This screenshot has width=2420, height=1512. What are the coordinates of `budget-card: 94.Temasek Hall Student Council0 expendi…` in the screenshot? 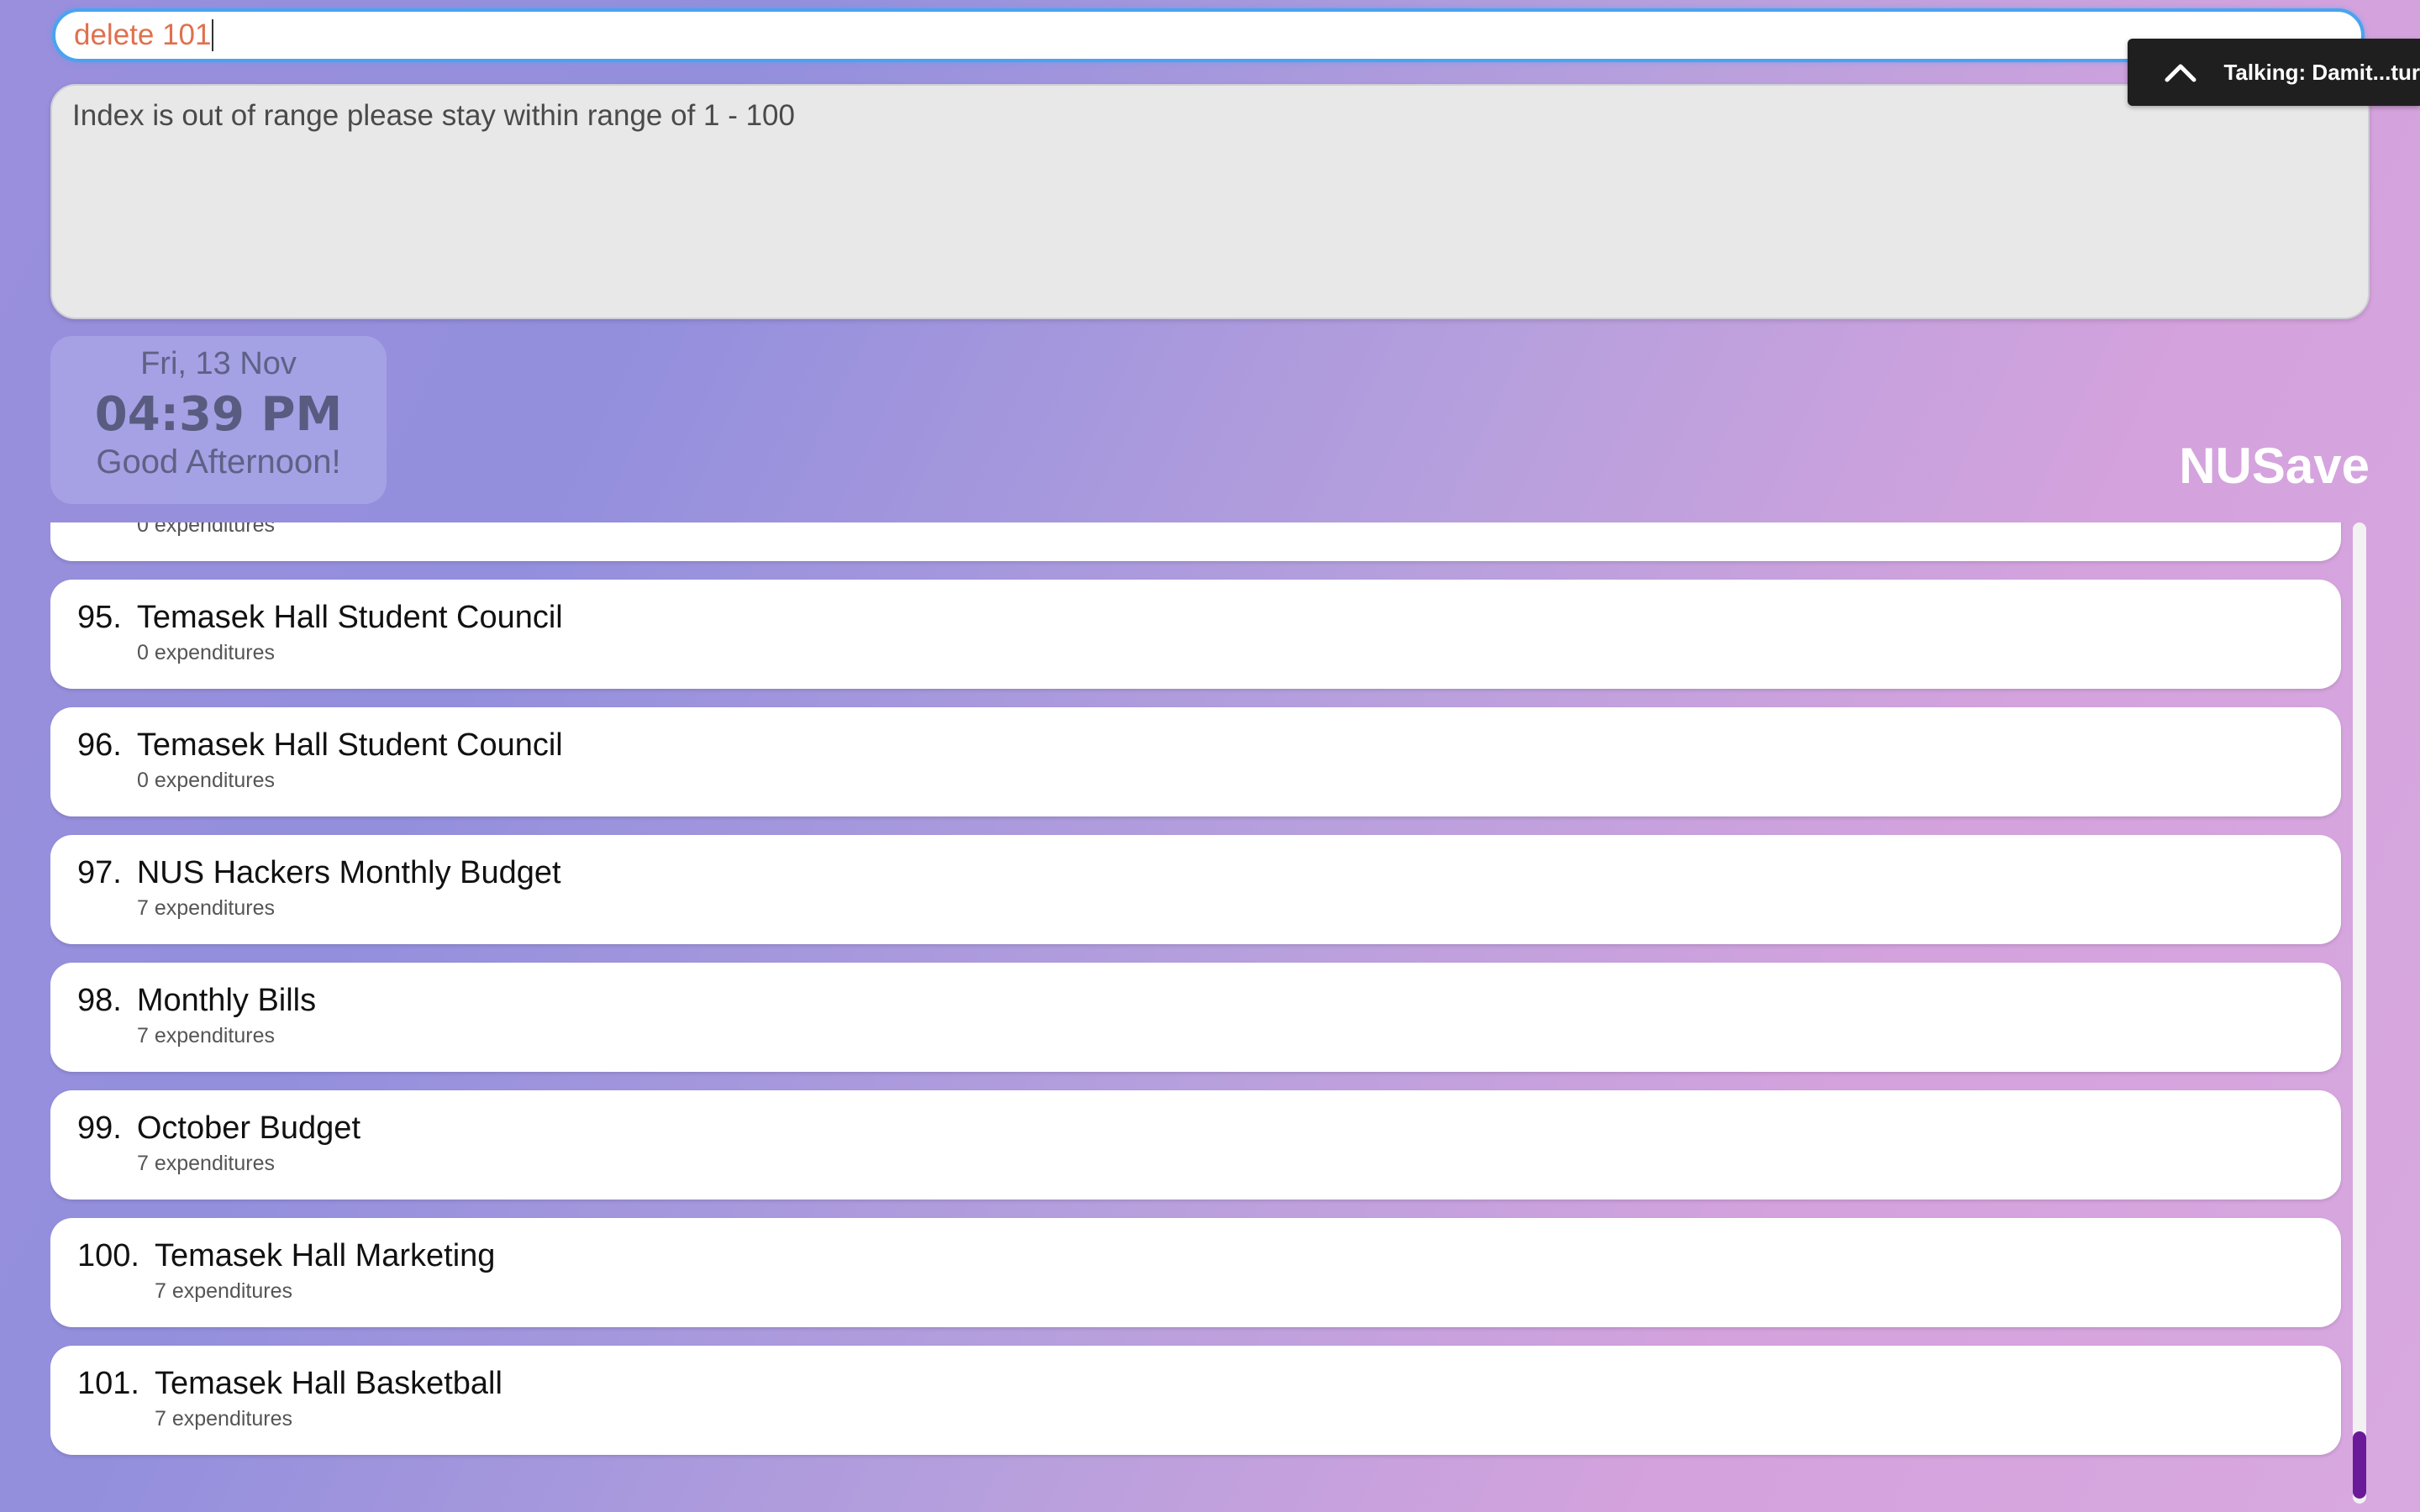 It's located at (1195, 541).